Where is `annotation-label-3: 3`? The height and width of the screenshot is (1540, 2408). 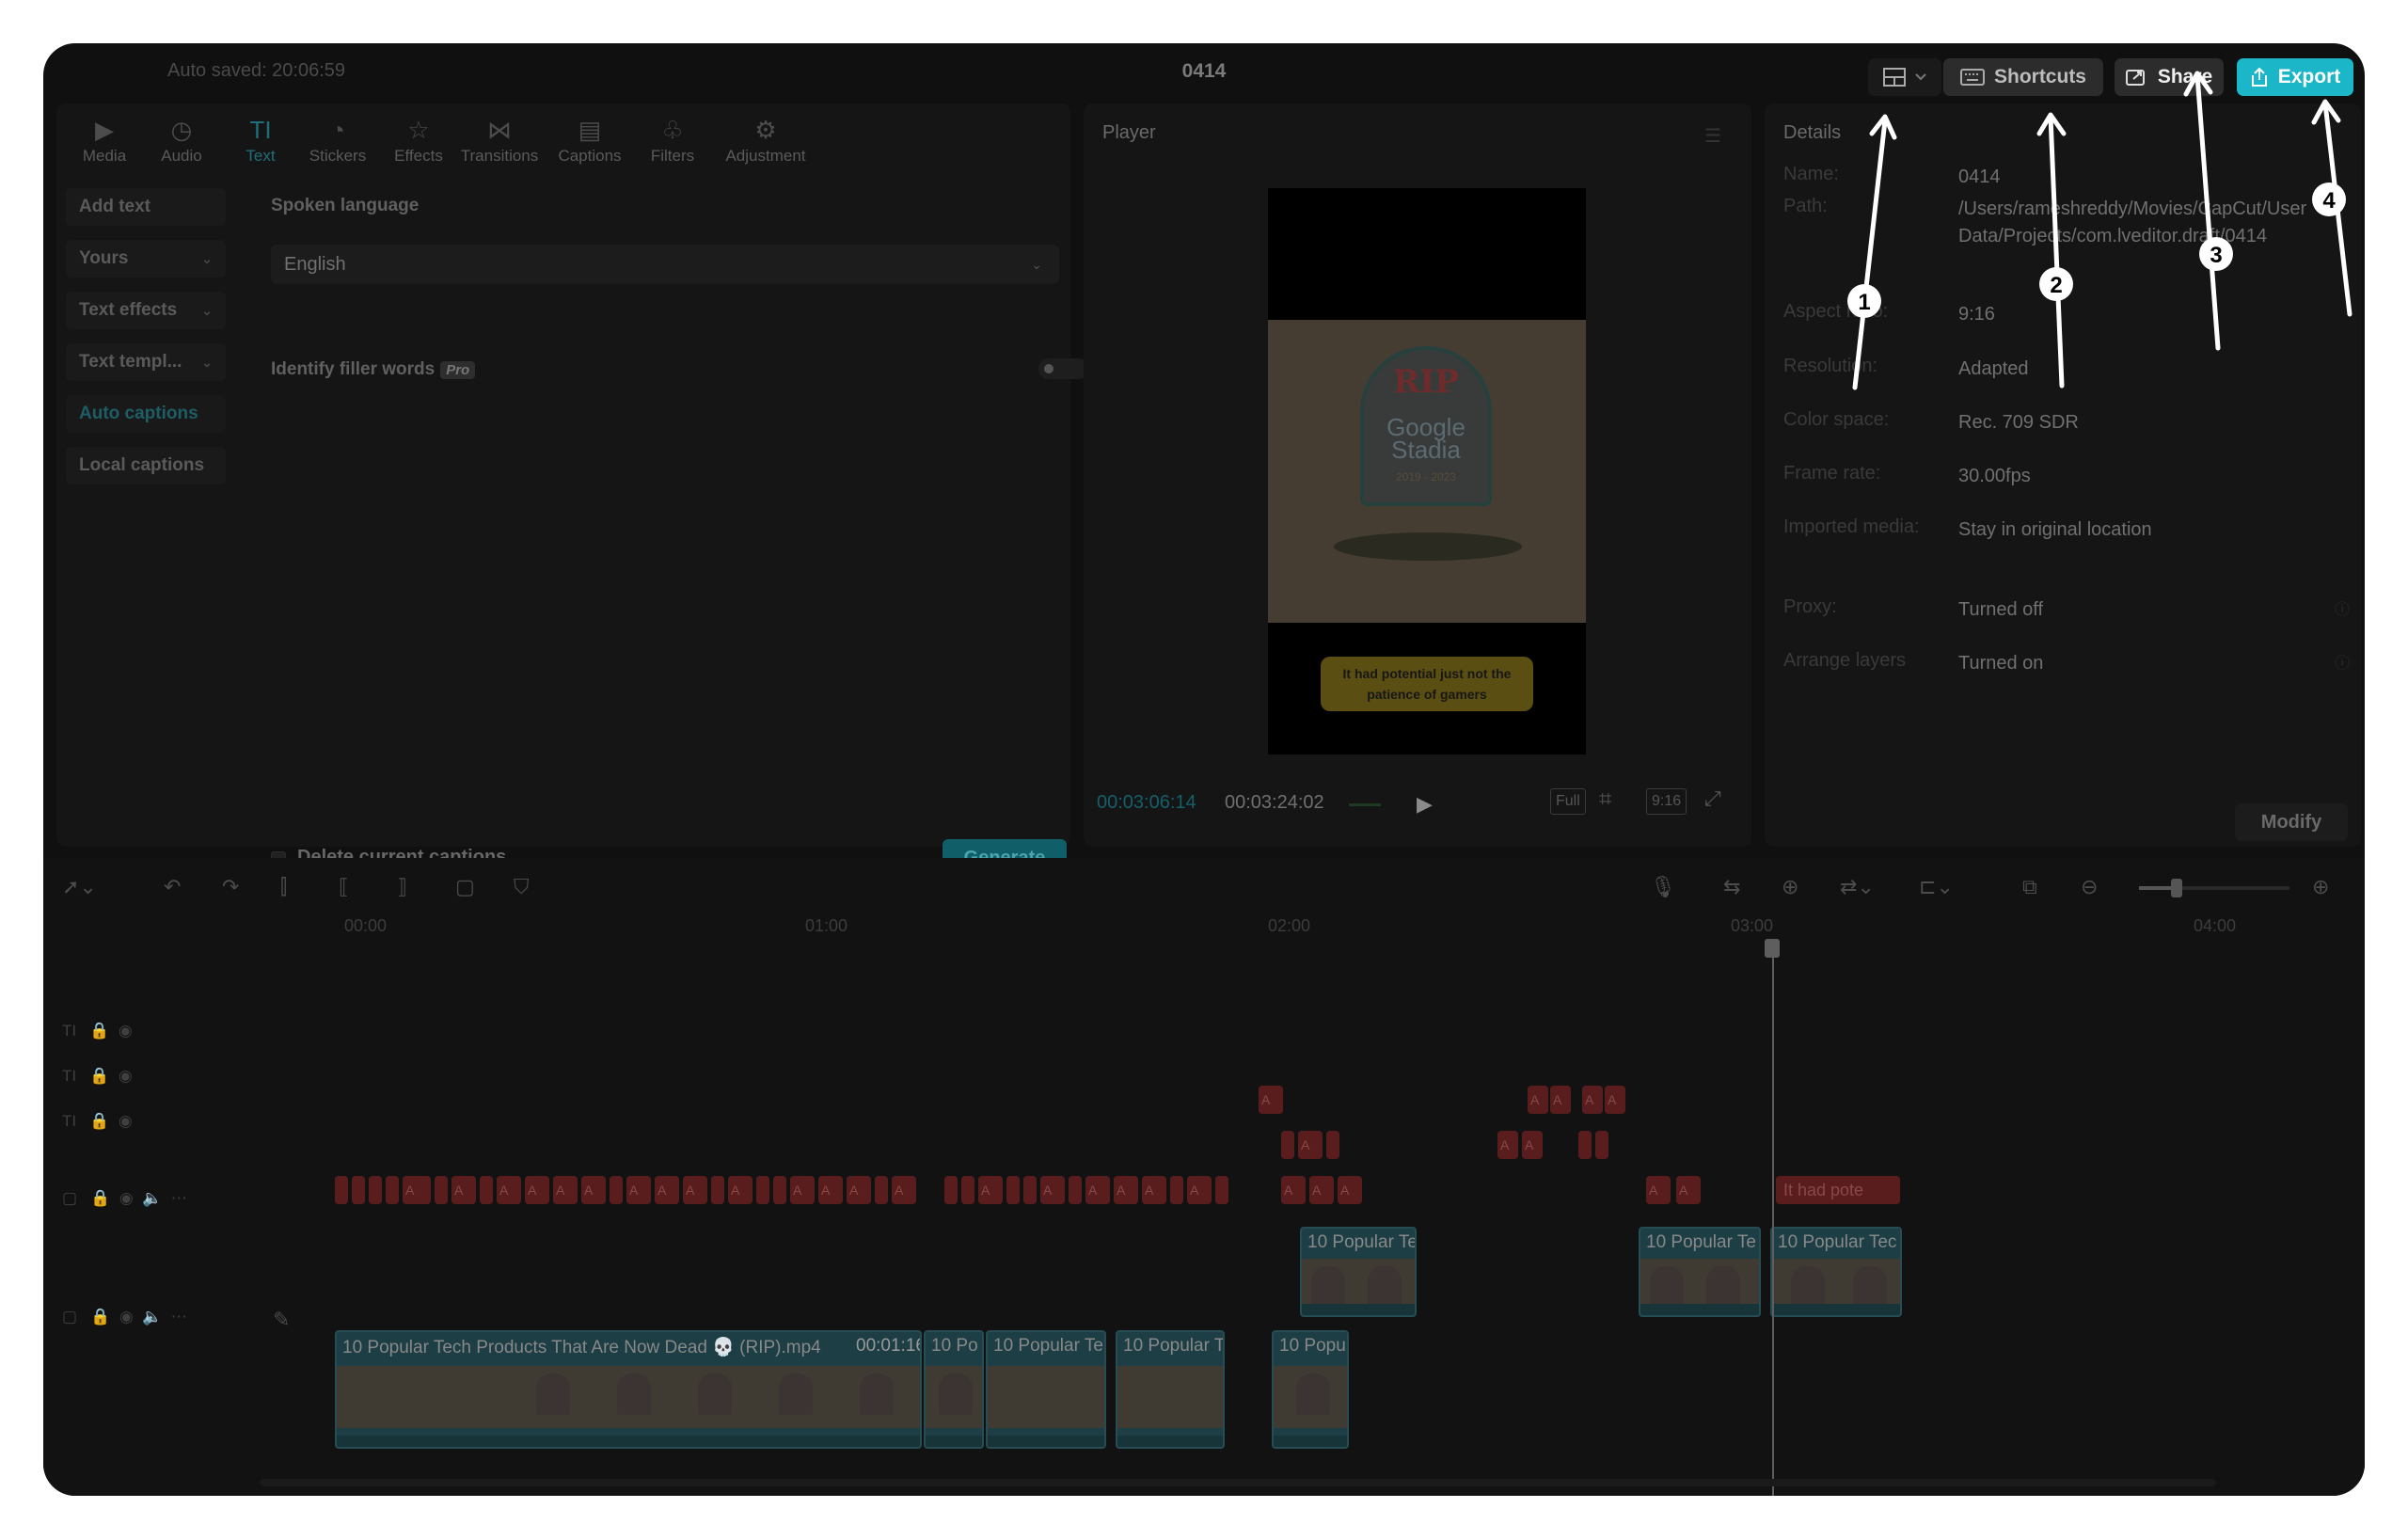
annotation-label-3: 3 is located at coordinates (2216, 255).